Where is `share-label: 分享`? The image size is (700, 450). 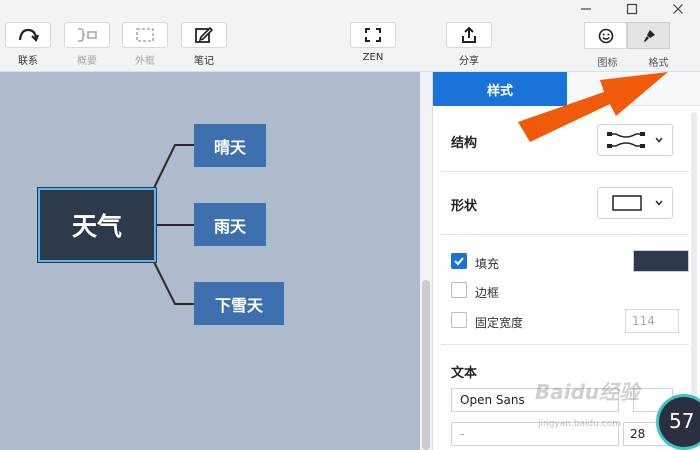 share-label: 分享 is located at coordinates (469, 61).